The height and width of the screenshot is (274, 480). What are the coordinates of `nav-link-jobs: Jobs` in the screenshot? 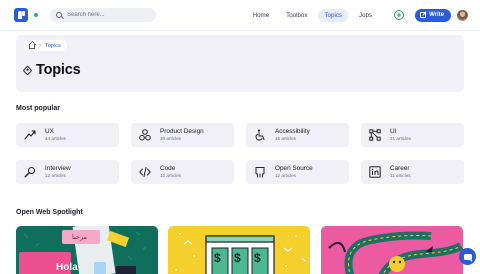 It's located at (365, 15).